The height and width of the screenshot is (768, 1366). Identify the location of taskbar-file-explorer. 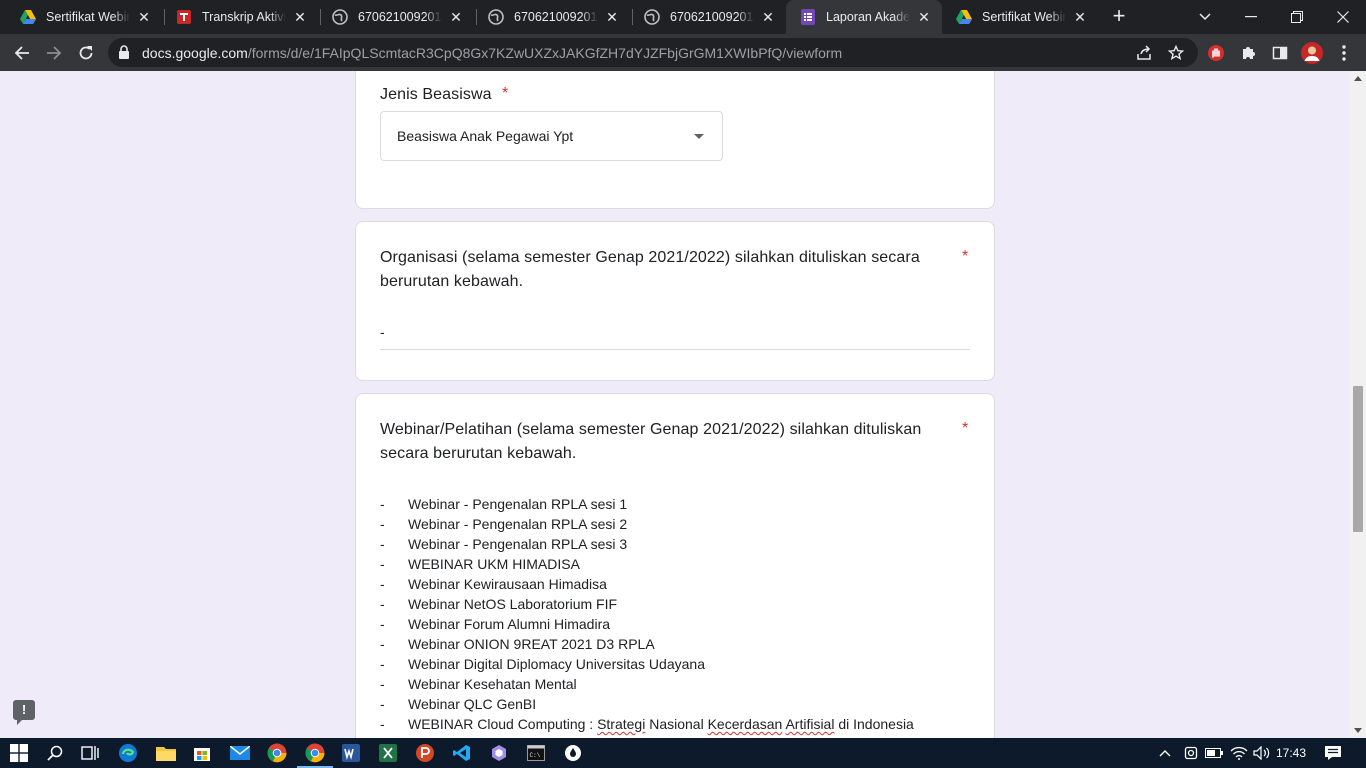
(166, 753).